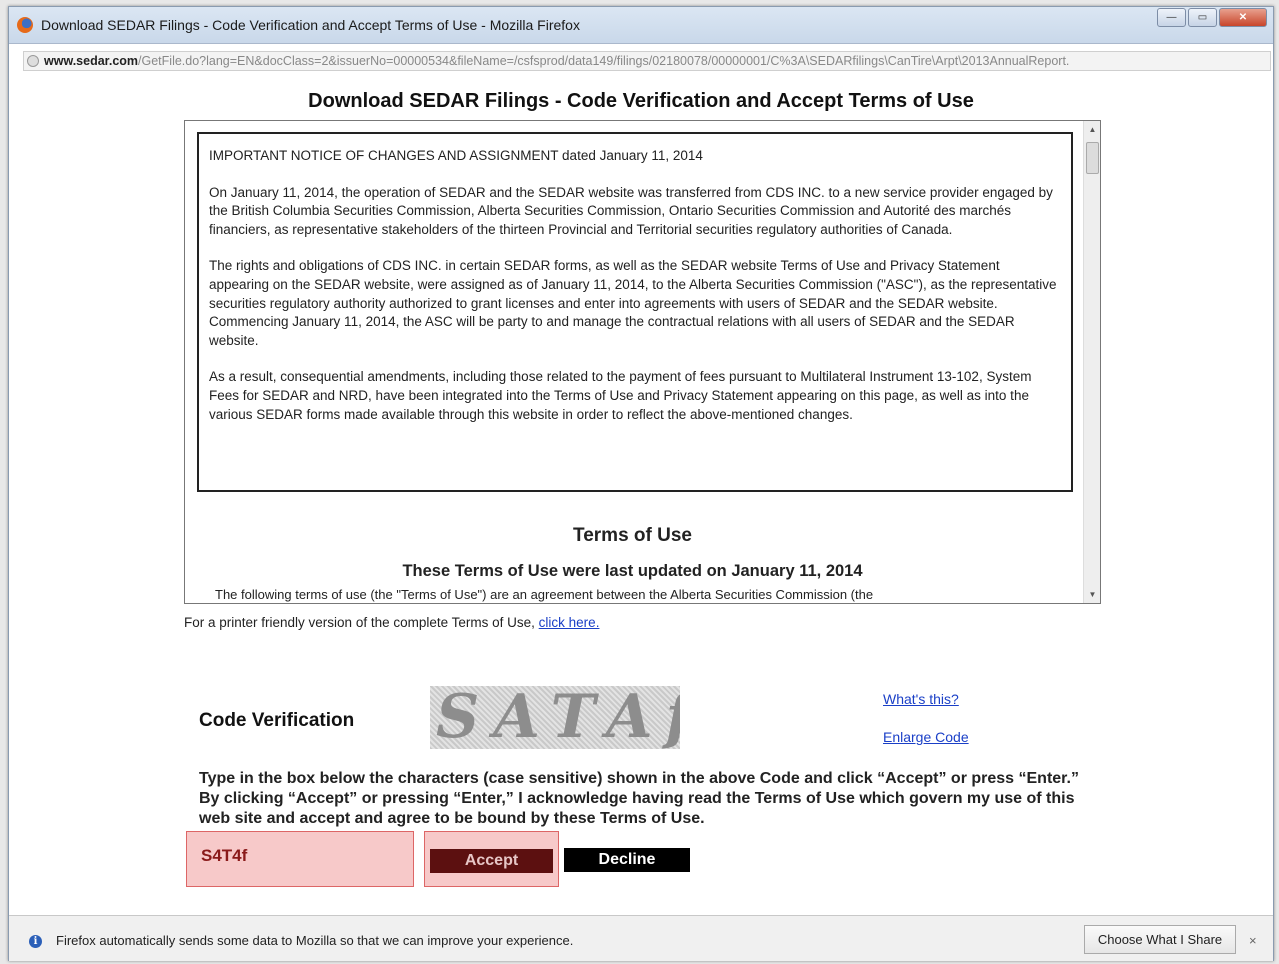 Image resolution: width=1279 pixels, height=964 pixels. Describe the element at coordinates (91, 61) in the screenshot. I see `url-host: www.sedar.com` at that location.